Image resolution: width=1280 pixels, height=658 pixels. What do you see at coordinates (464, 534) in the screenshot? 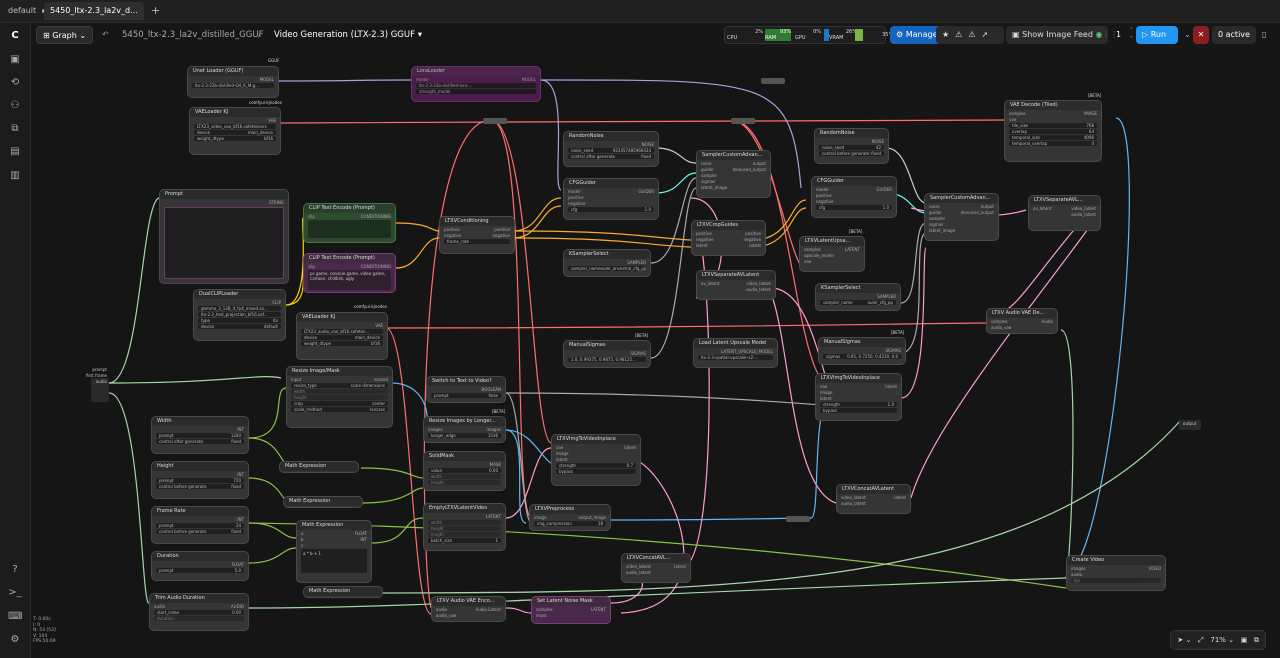
I see `widget-length: length` at bounding box center [464, 534].